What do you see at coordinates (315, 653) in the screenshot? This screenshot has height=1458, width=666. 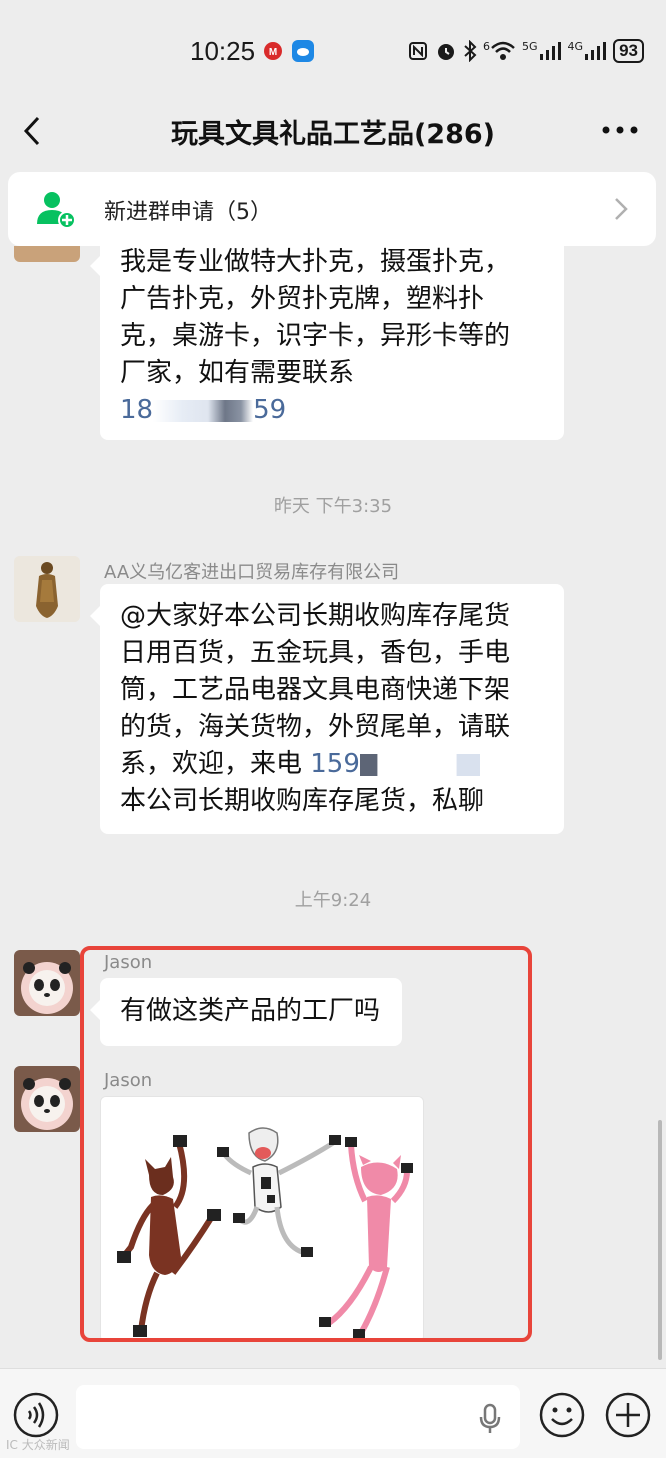 I see `message-line: 日用百货，五金玩具，香包，手电` at bounding box center [315, 653].